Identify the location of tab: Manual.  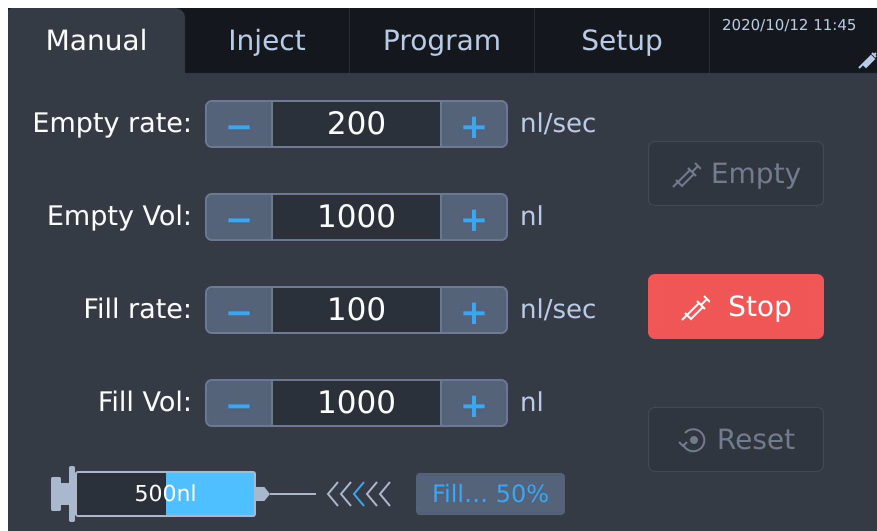
(96, 40).